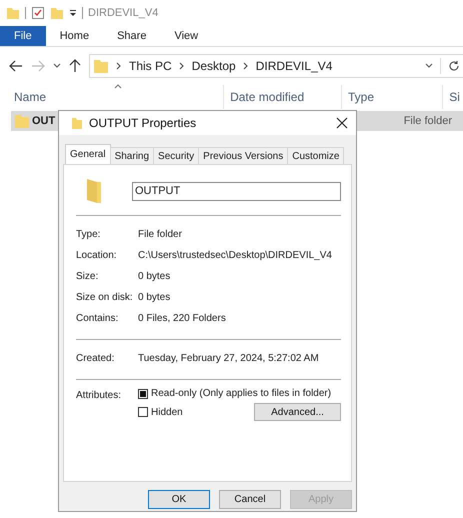 The image size is (463, 518). What do you see at coordinates (179, 499) in the screenshot?
I see `dialog-button: OK` at bounding box center [179, 499].